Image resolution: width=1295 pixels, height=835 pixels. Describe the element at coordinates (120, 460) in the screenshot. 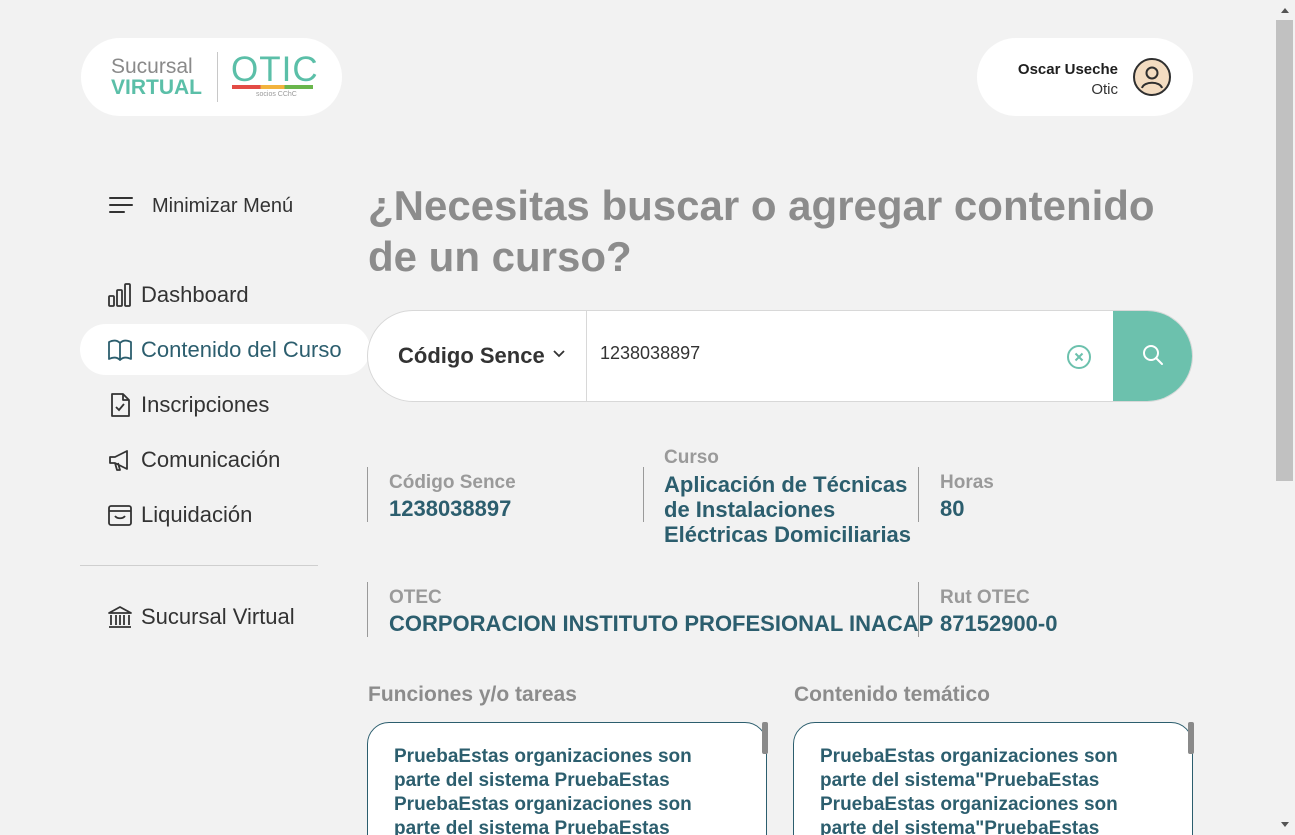

I see `megaphone-icon` at that location.